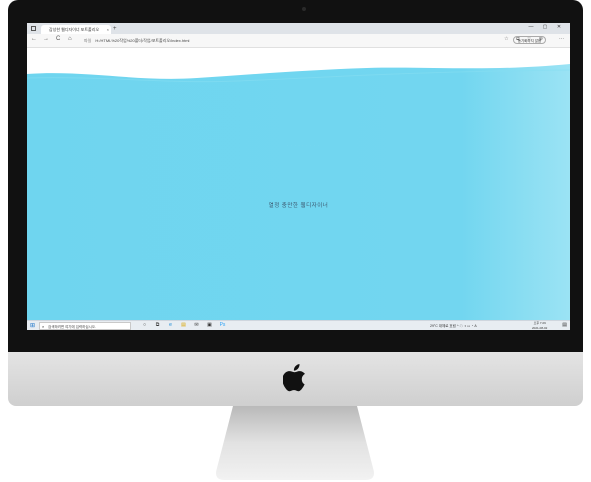  What do you see at coordinates (298, 28) in the screenshot?
I see `browser-tab-bar: 감성한 웹디자이너 포트폴리오 × + — ▢ ✕` at bounding box center [298, 28].